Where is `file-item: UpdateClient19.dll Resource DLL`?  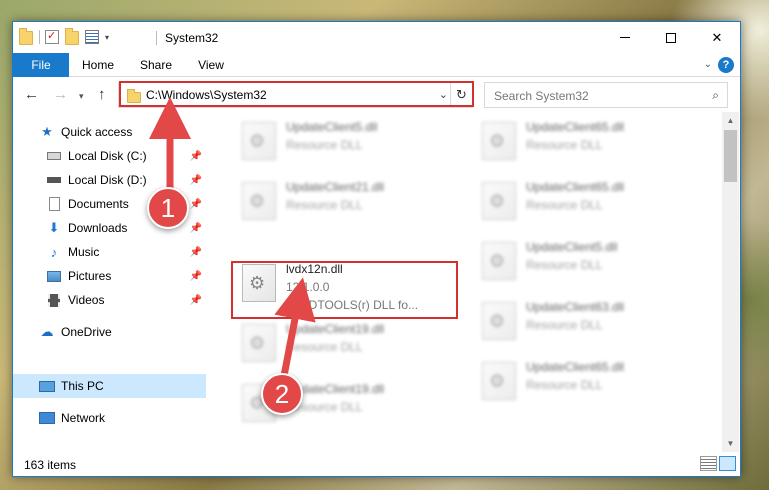
file-item: UpdateClient19.dll Resource DLL is located at coordinates (345, 342).